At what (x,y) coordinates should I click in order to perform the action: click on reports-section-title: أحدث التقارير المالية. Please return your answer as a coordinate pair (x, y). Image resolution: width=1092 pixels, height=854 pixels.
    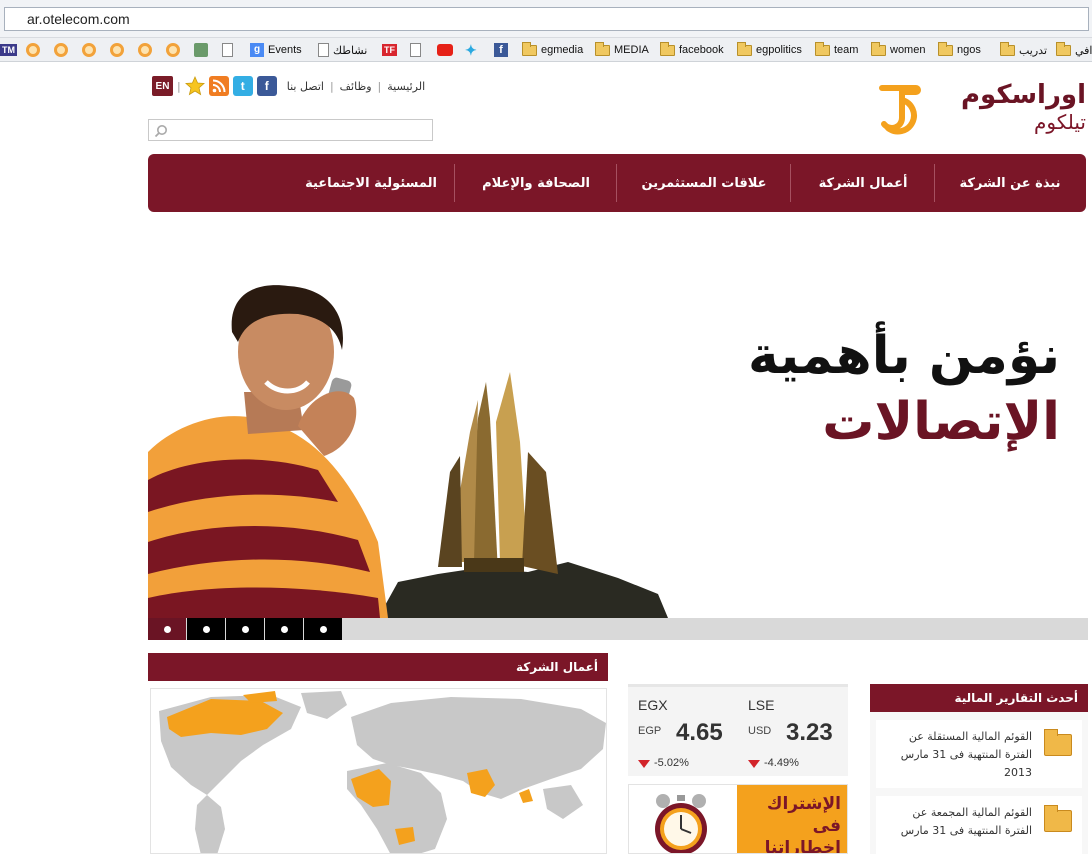
    Looking at the image, I should click on (979, 698).